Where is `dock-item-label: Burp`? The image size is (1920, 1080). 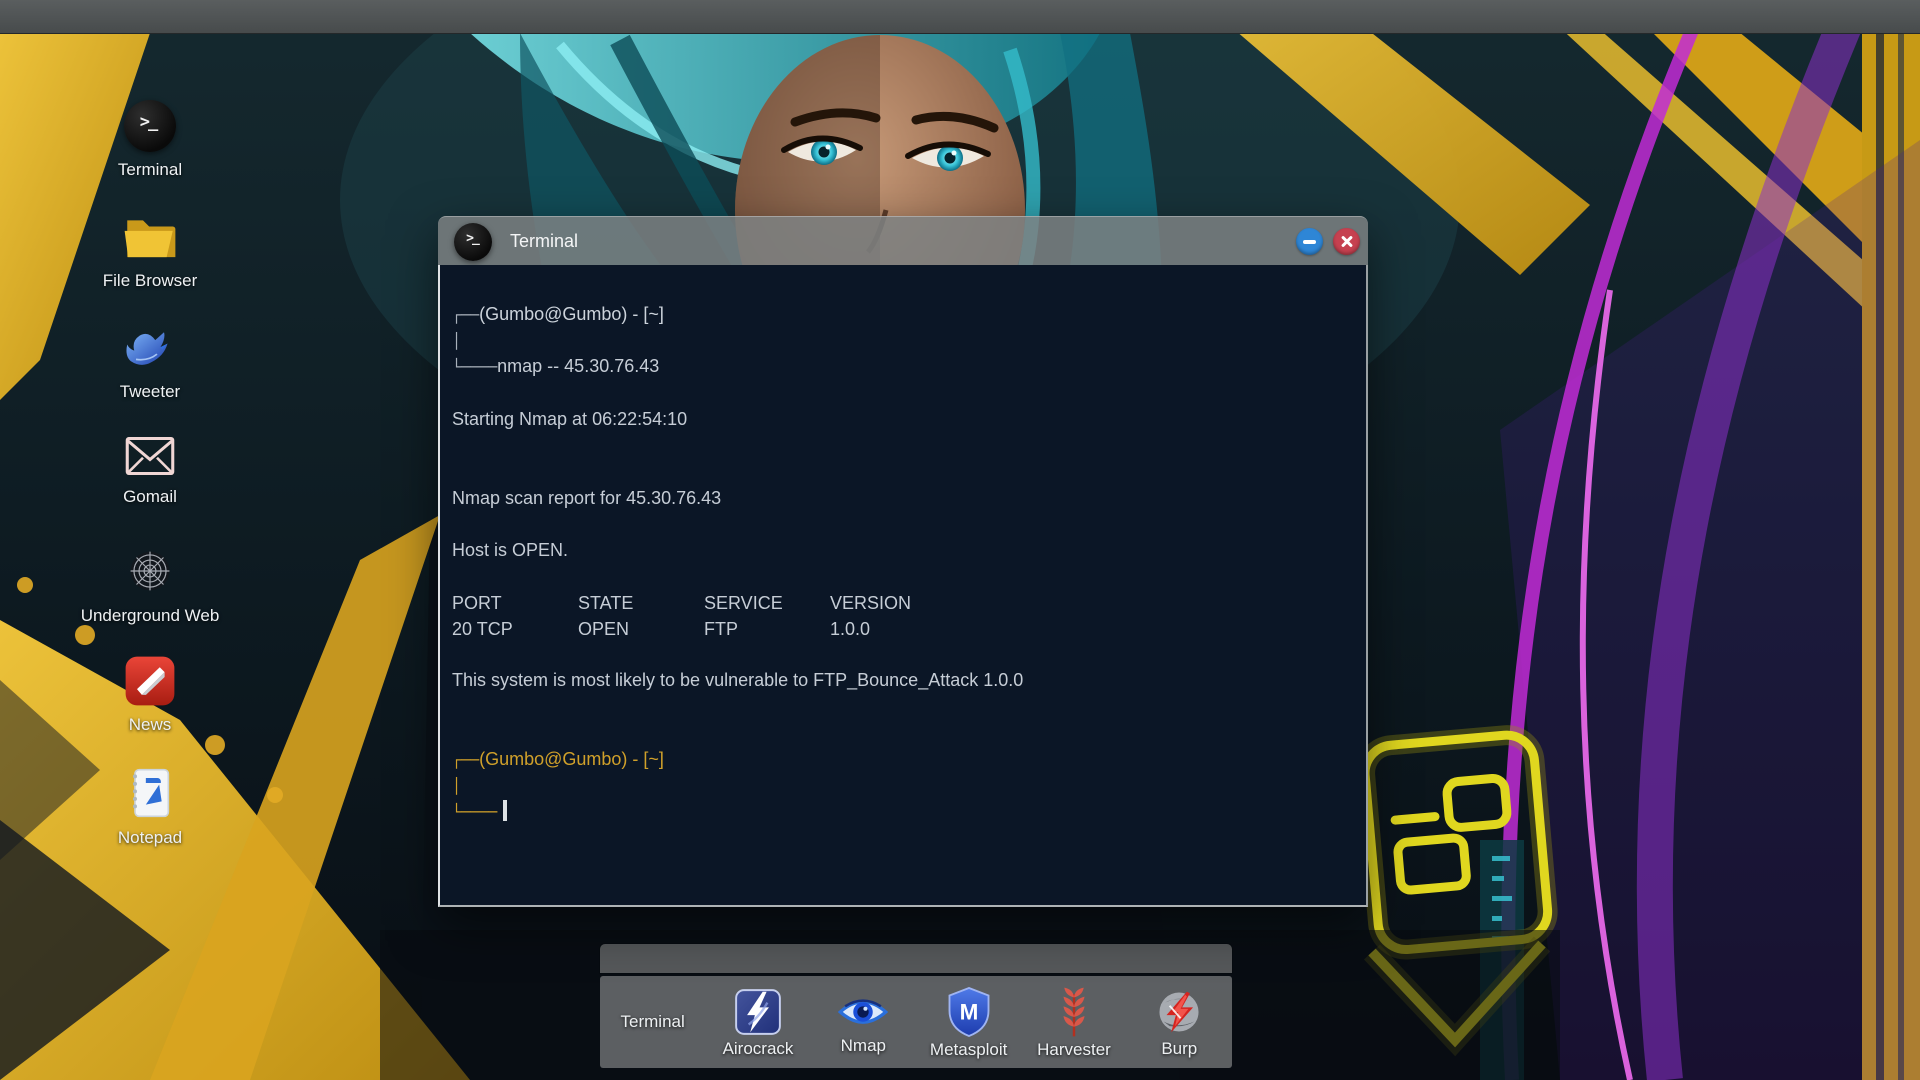 dock-item-label: Burp is located at coordinates (1179, 1048).